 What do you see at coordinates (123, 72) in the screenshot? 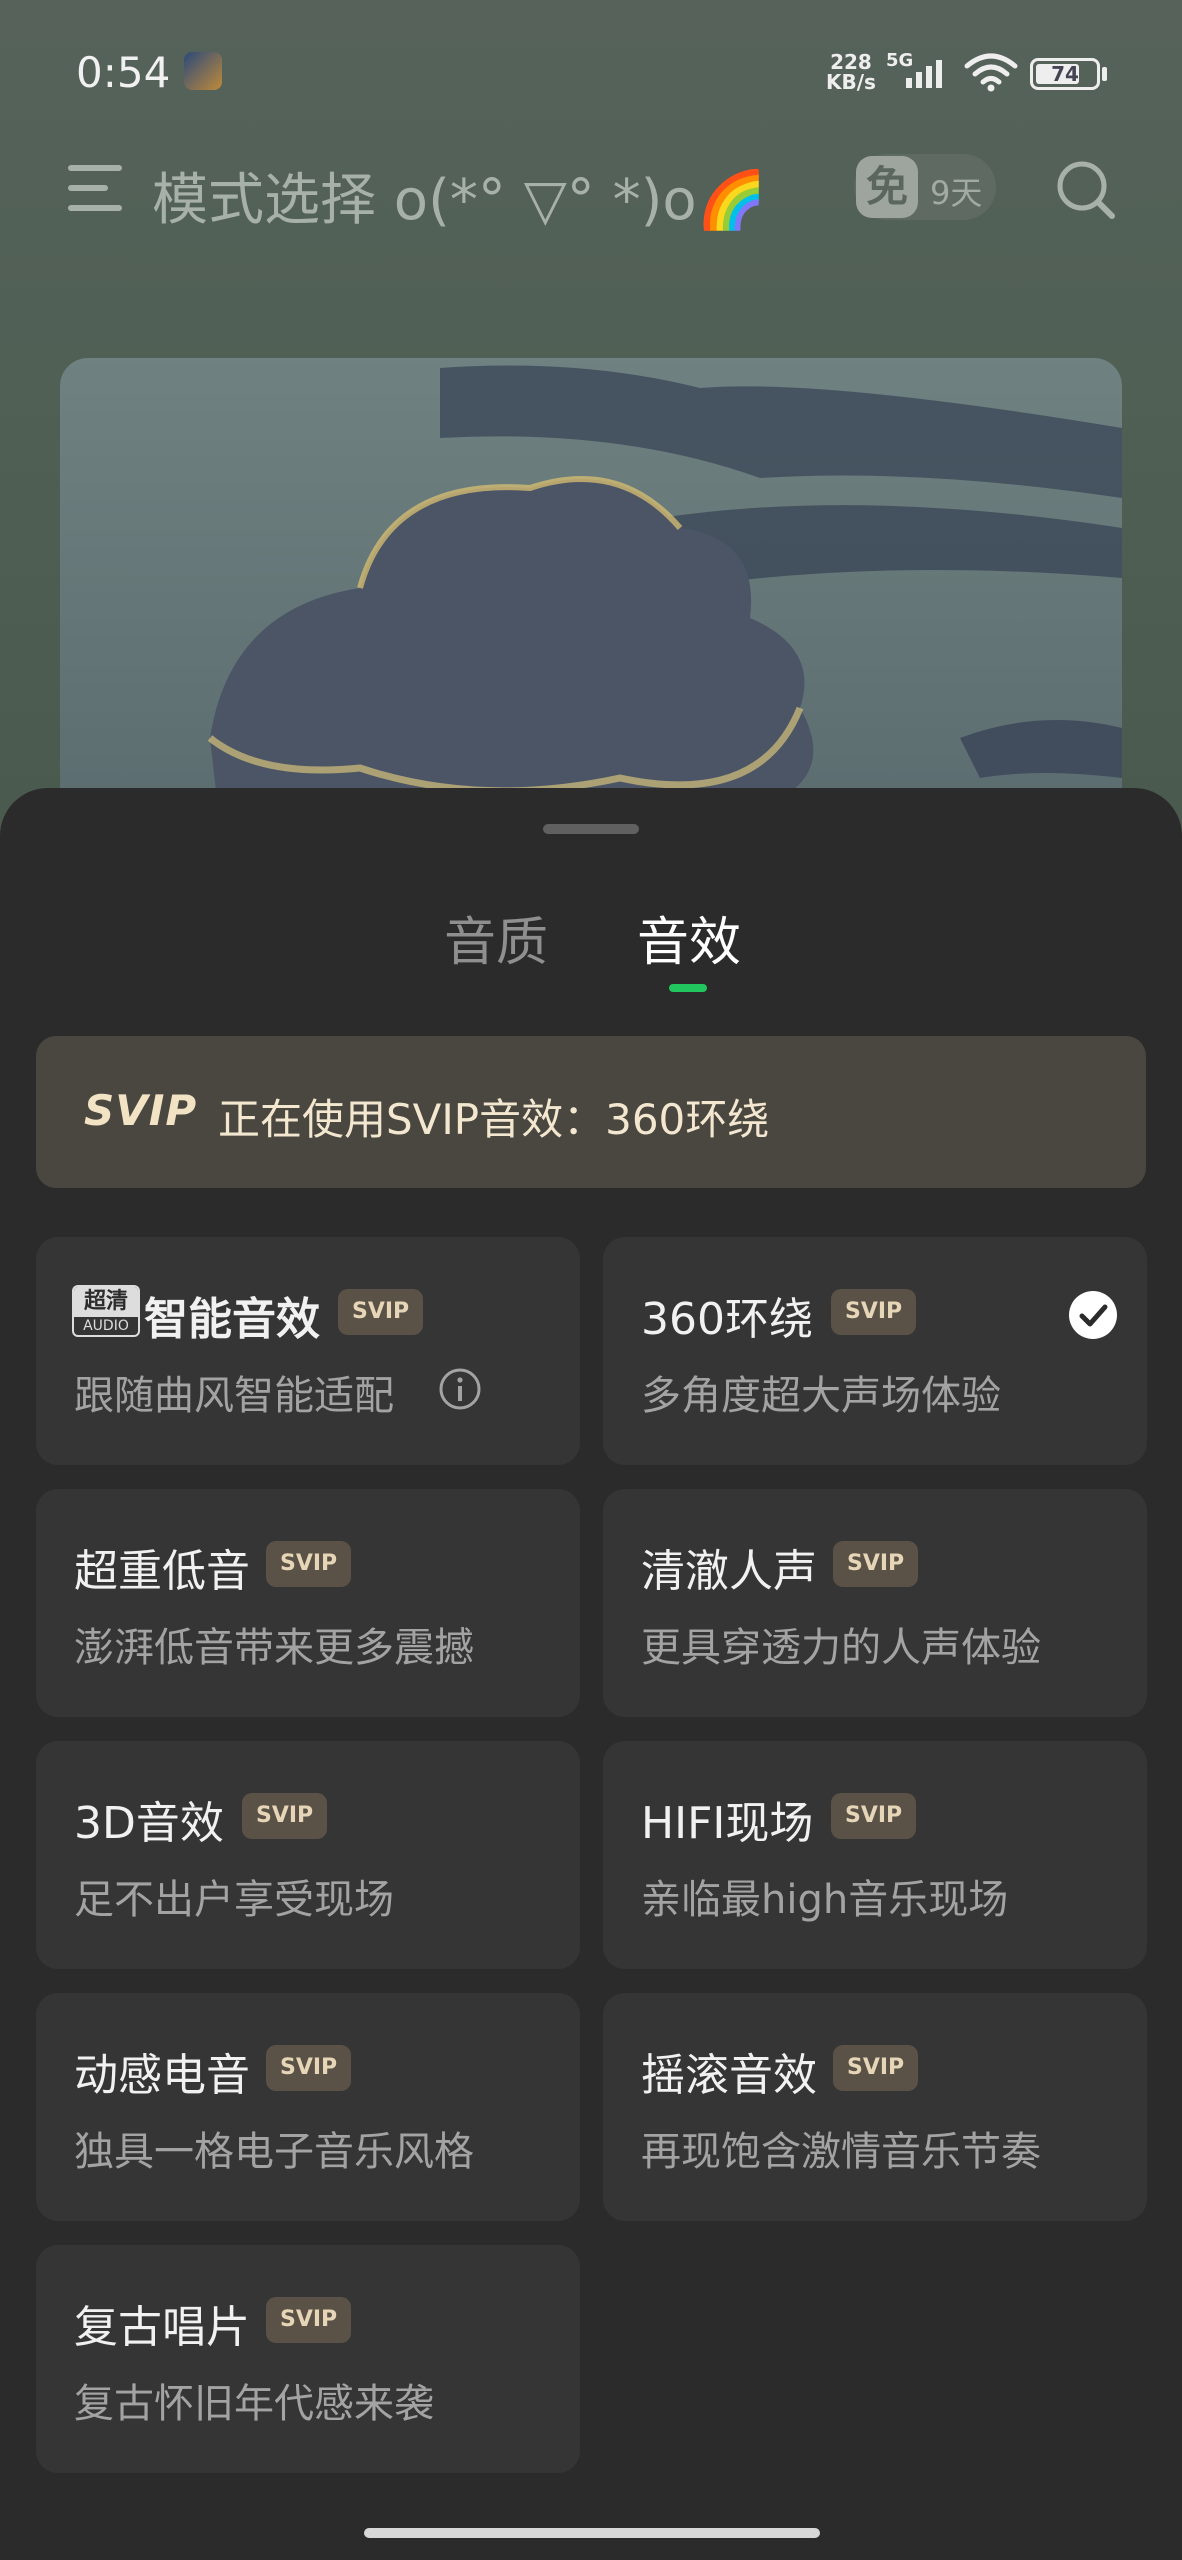
I see `status-time: 0:54` at bounding box center [123, 72].